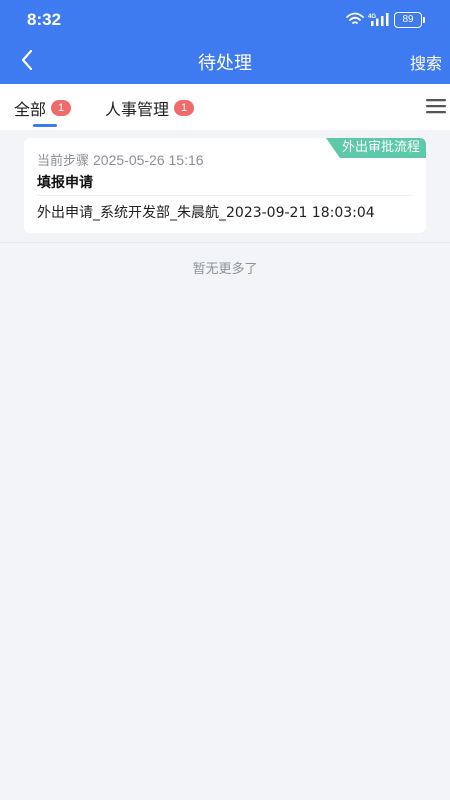  I want to click on no-more-text: 暂无更多了, so click(225, 269).